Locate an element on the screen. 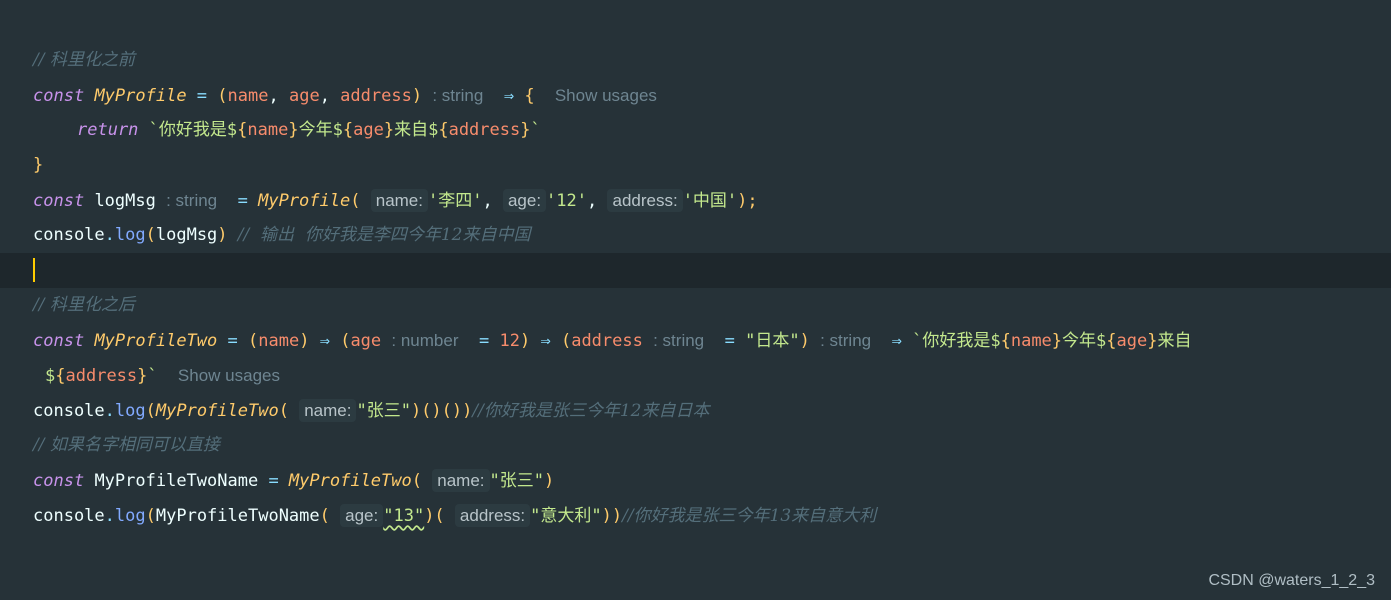  string: "13" is located at coordinates (404, 516).